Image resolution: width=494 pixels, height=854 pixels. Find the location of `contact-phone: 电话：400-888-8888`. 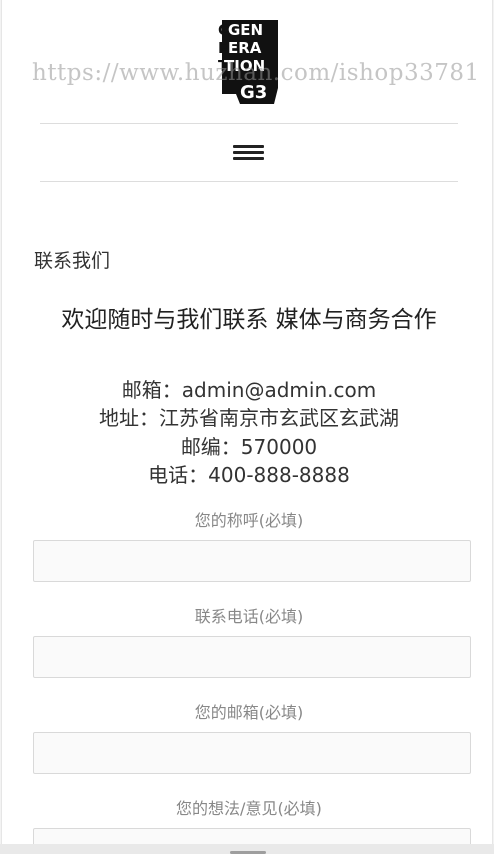

contact-phone: 电话：400-888-8888 is located at coordinates (249, 475).